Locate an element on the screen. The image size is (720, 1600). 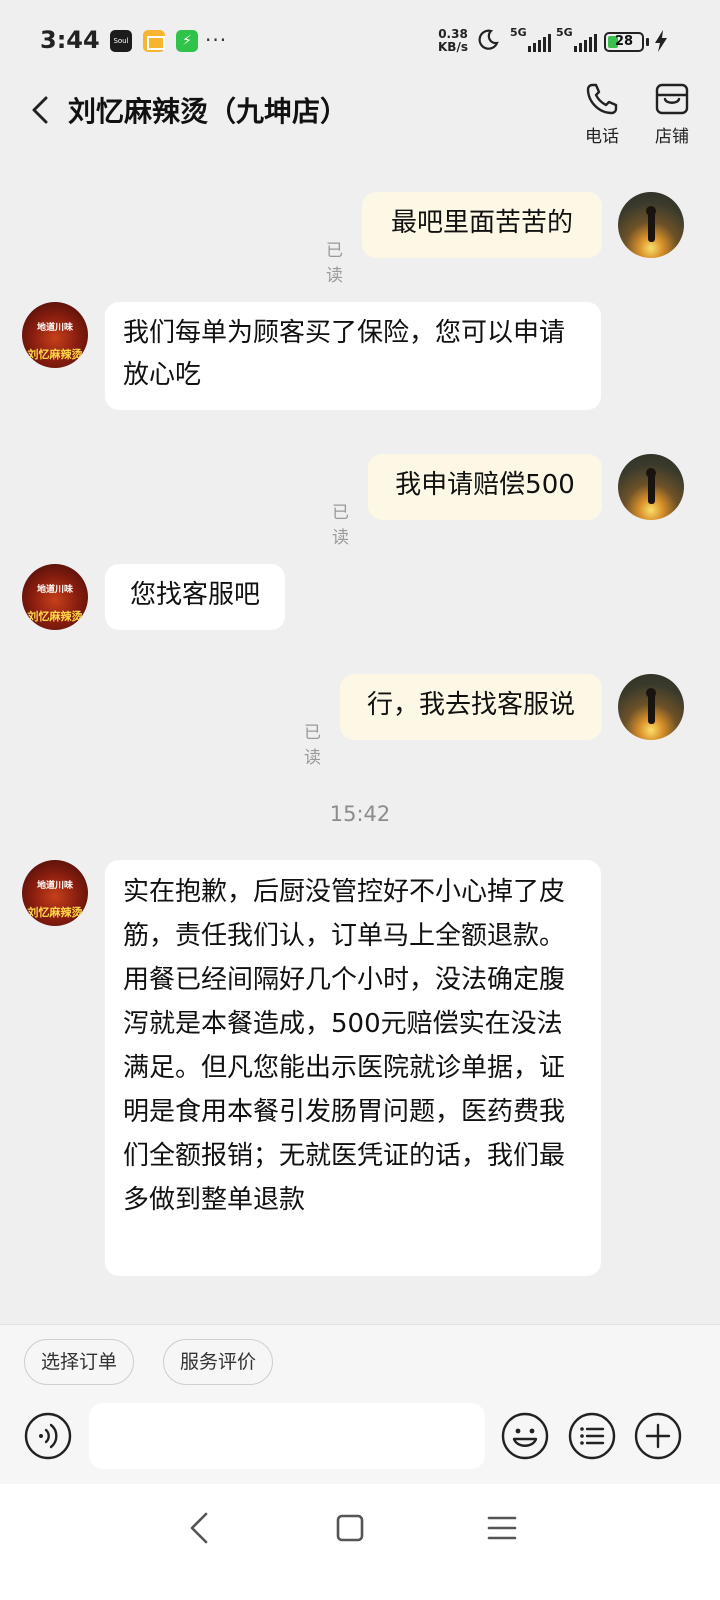
status-bar: 3:44 Soul ⚡ ··· 0.38 KB/s 5G 5G 28 is located at coordinates (360, 40).